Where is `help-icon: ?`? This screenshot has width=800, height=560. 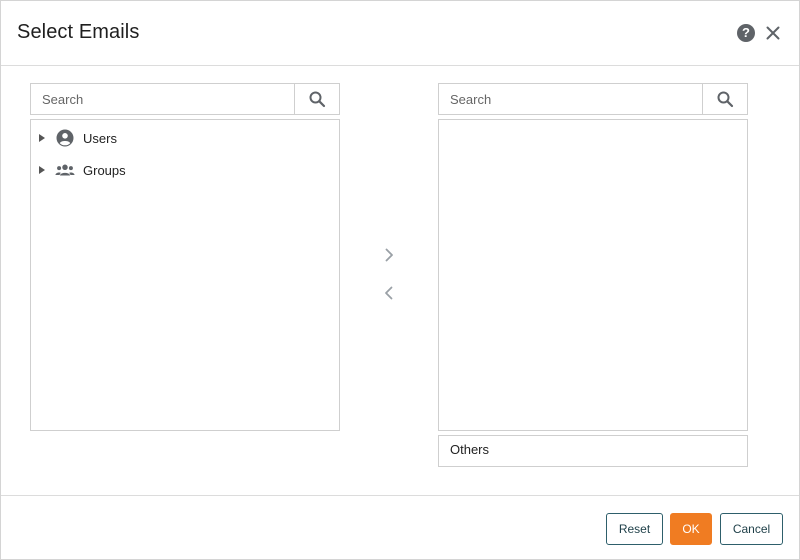 help-icon: ? is located at coordinates (746, 33).